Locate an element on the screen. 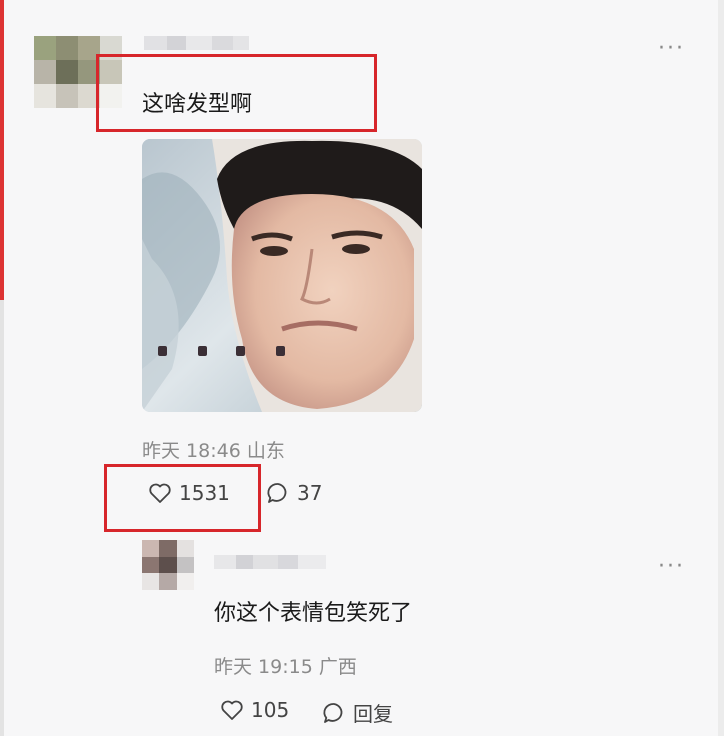 The image size is (724, 736). reply-more-options-icon: ··· is located at coordinates (671, 567).